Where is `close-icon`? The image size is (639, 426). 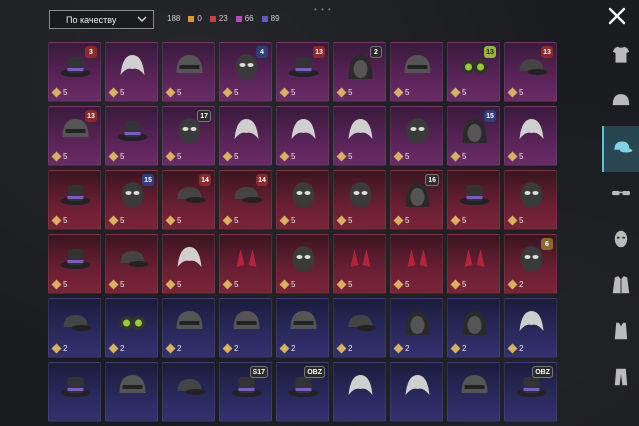 close-icon is located at coordinates (617, 16).